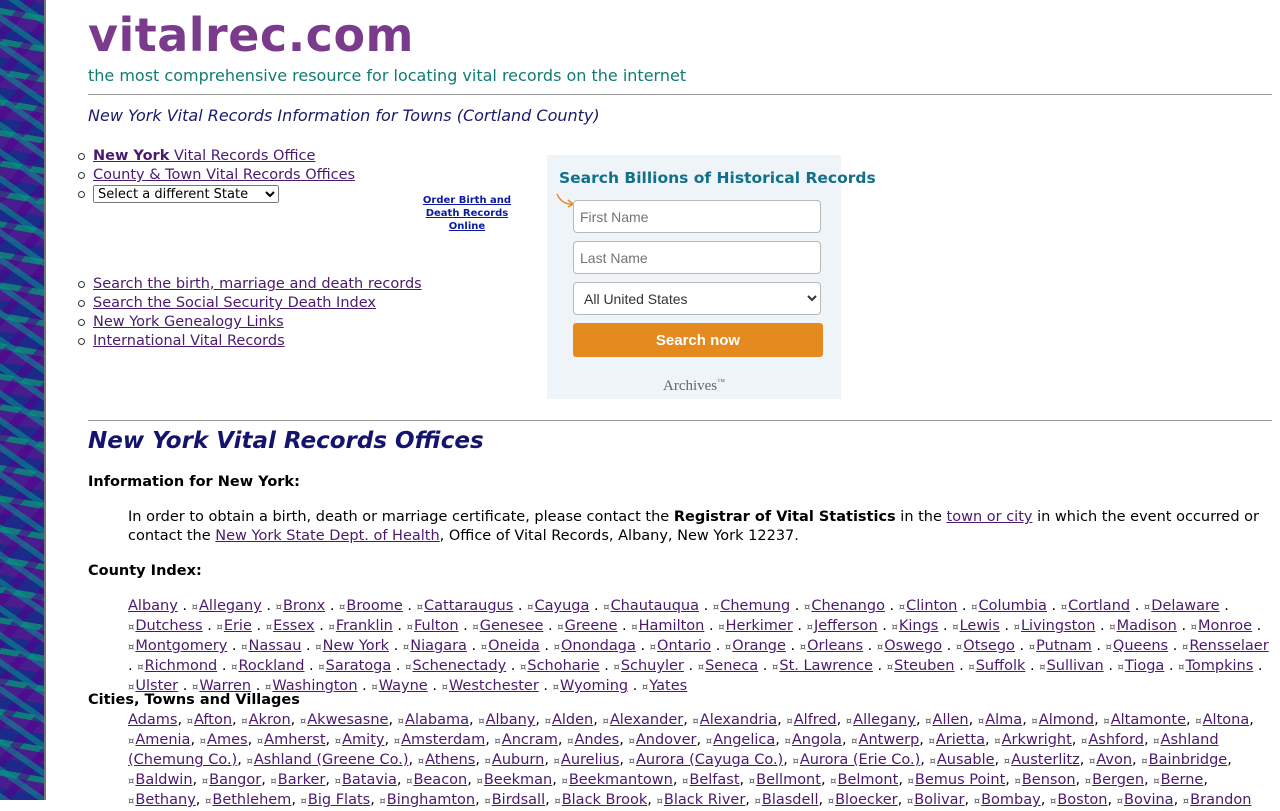 The image size is (1280, 811). Describe the element at coordinates (364, 626) in the screenshot. I see `county-link: Franklin` at that location.